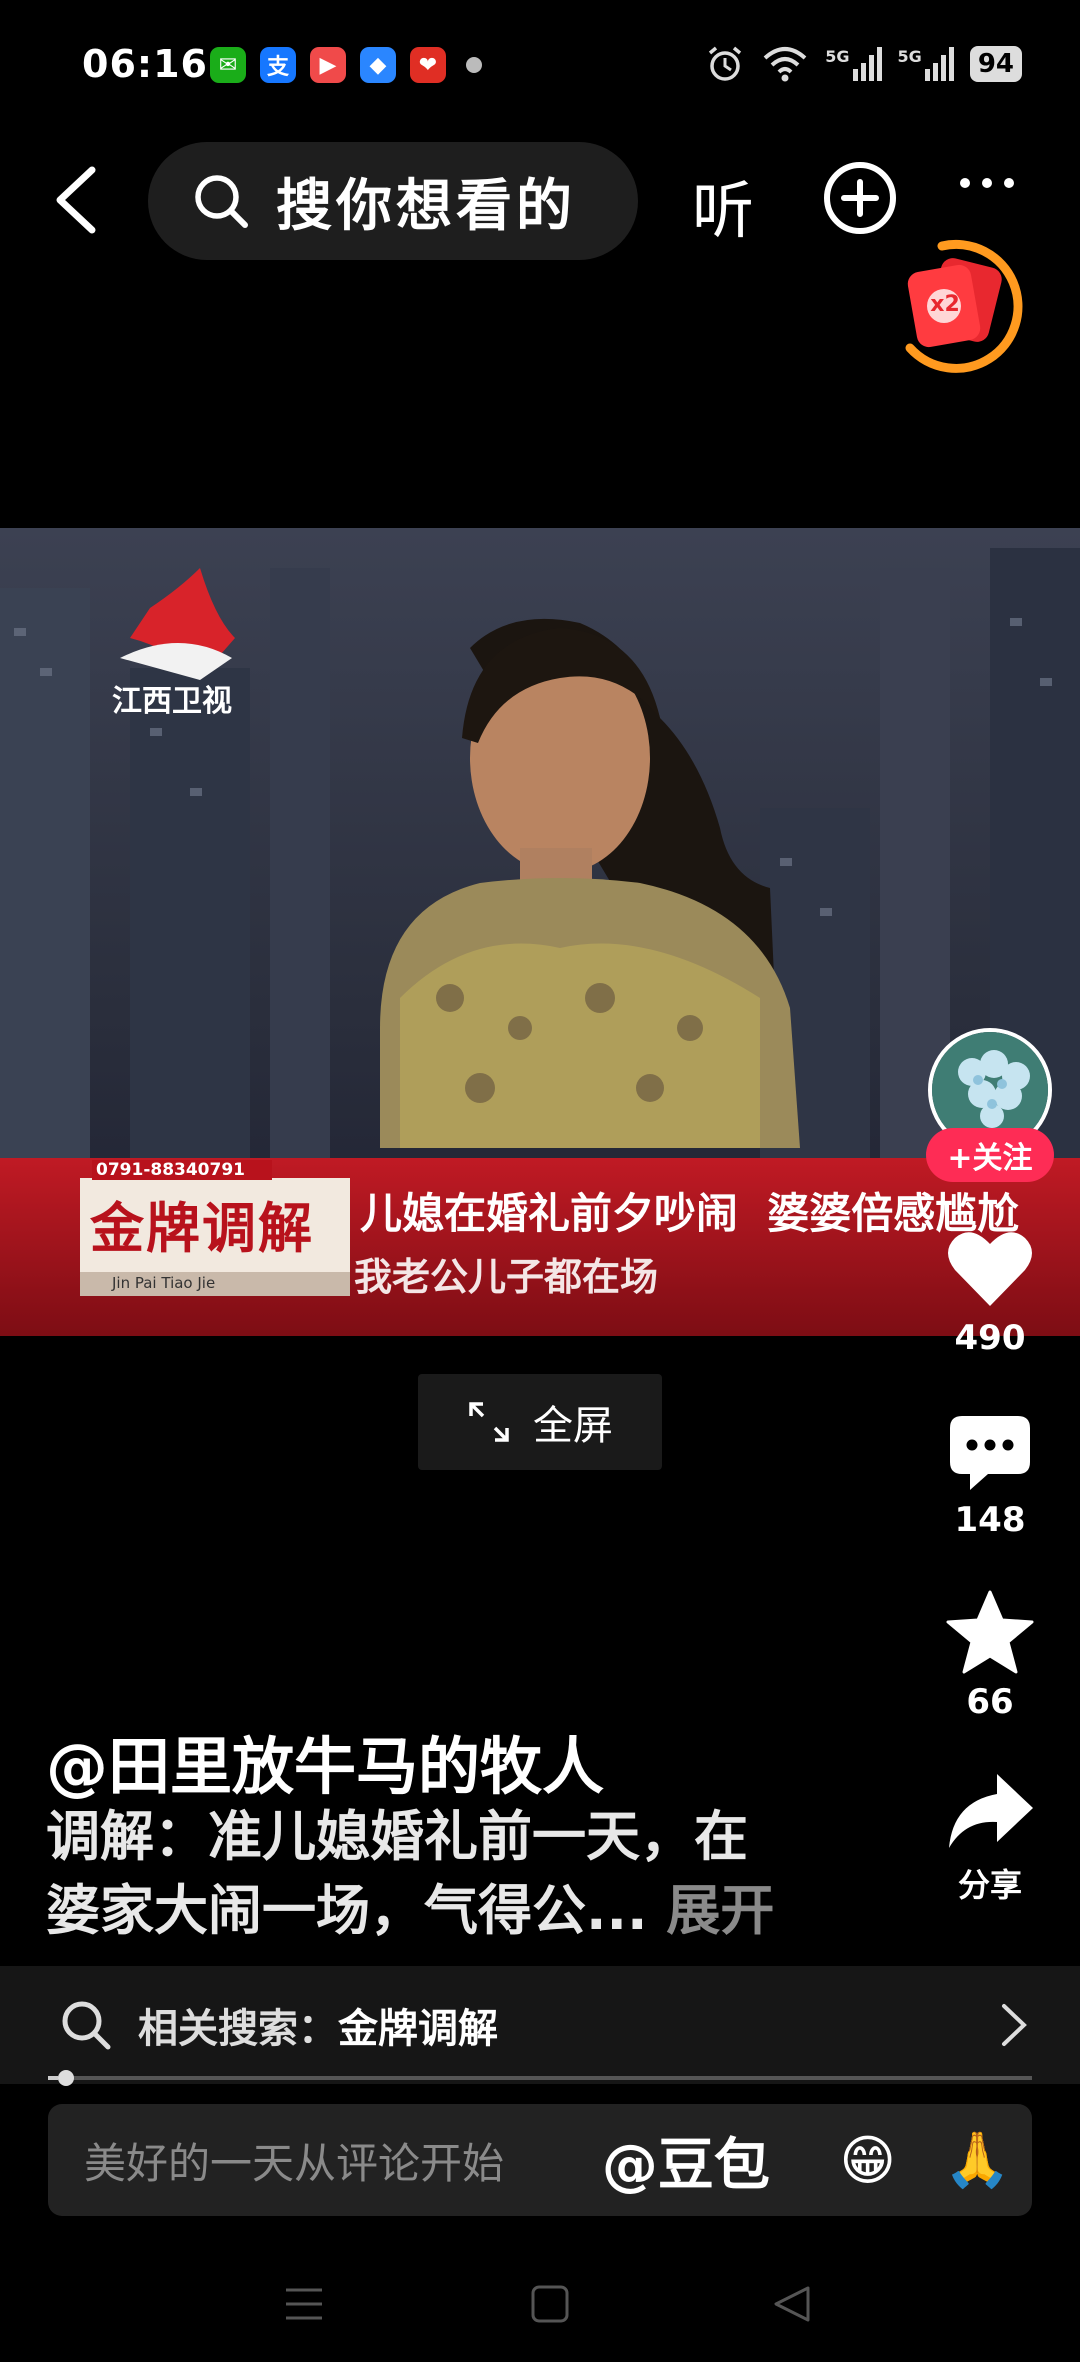 The width and height of the screenshot is (1080, 2362). I want to click on share-label: 分享, so click(989, 1885).